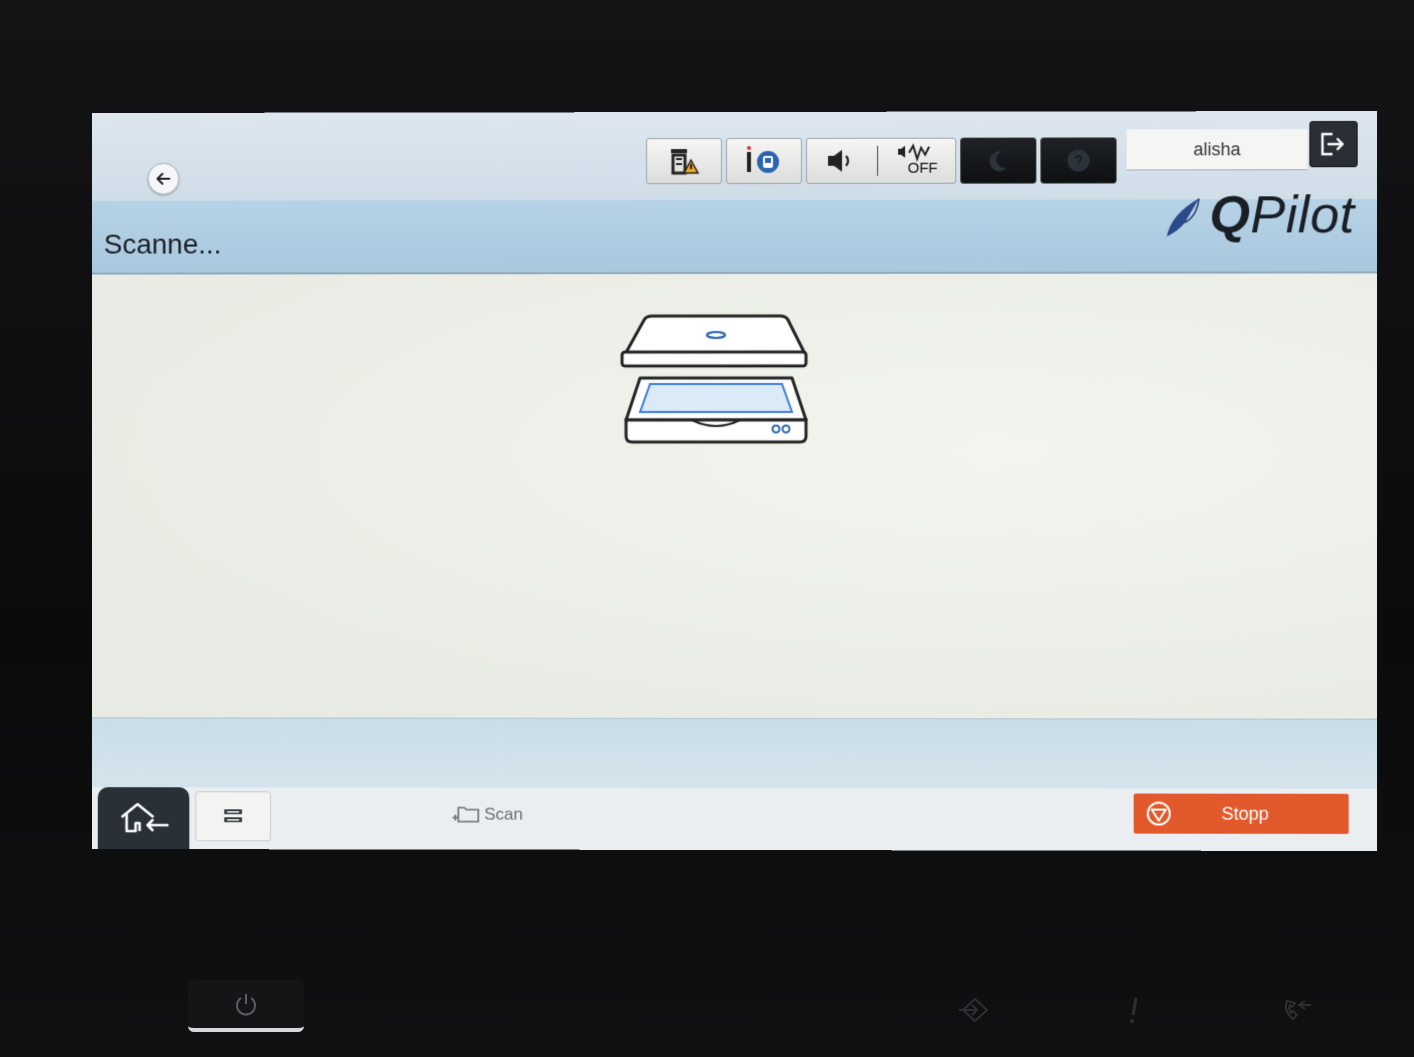 Image resolution: width=1414 pixels, height=1057 pixels. What do you see at coordinates (842, 161) in the screenshot?
I see `volume-icon` at bounding box center [842, 161].